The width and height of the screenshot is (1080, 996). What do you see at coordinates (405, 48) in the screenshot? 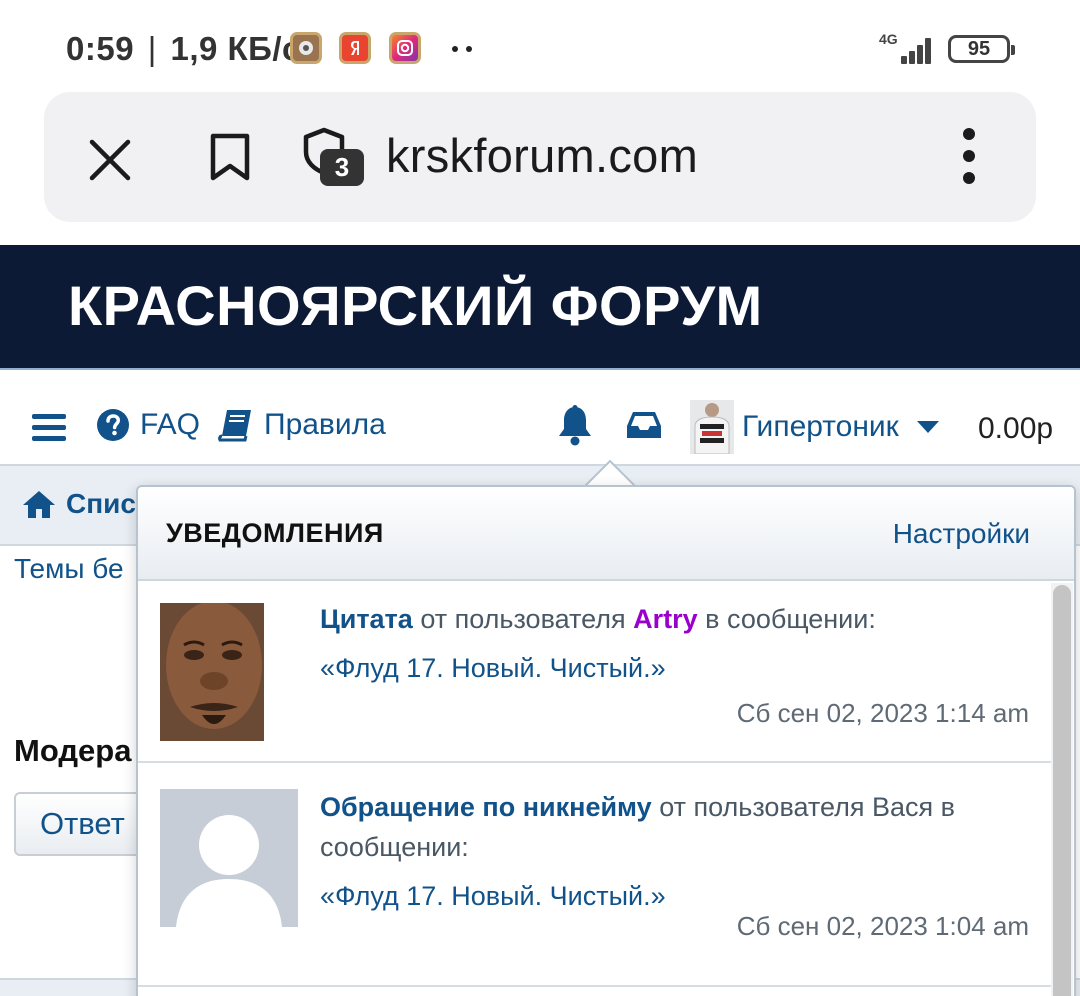
I see `instagram-app-icon` at bounding box center [405, 48].